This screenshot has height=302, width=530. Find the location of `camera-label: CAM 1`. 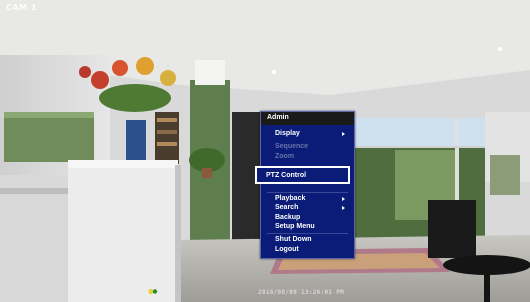

camera-label: CAM 1 is located at coordinates (21, 7).